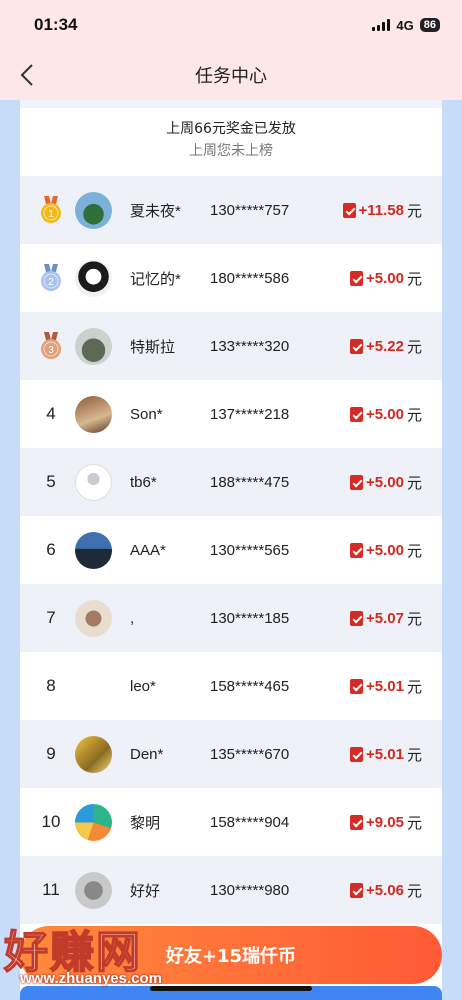  I want to click on user-name: 特斯拉, so click(153, 347).